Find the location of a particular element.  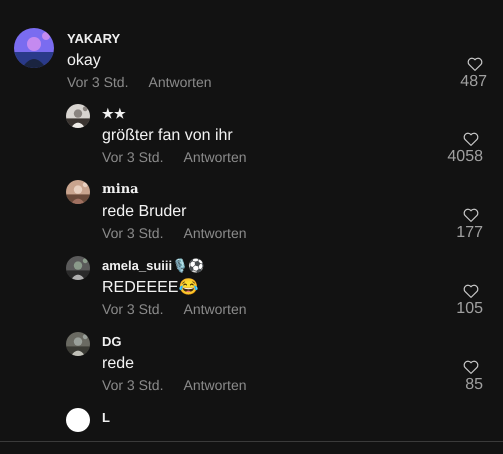

like-count: 4058 is located at coordinates (465, 157).